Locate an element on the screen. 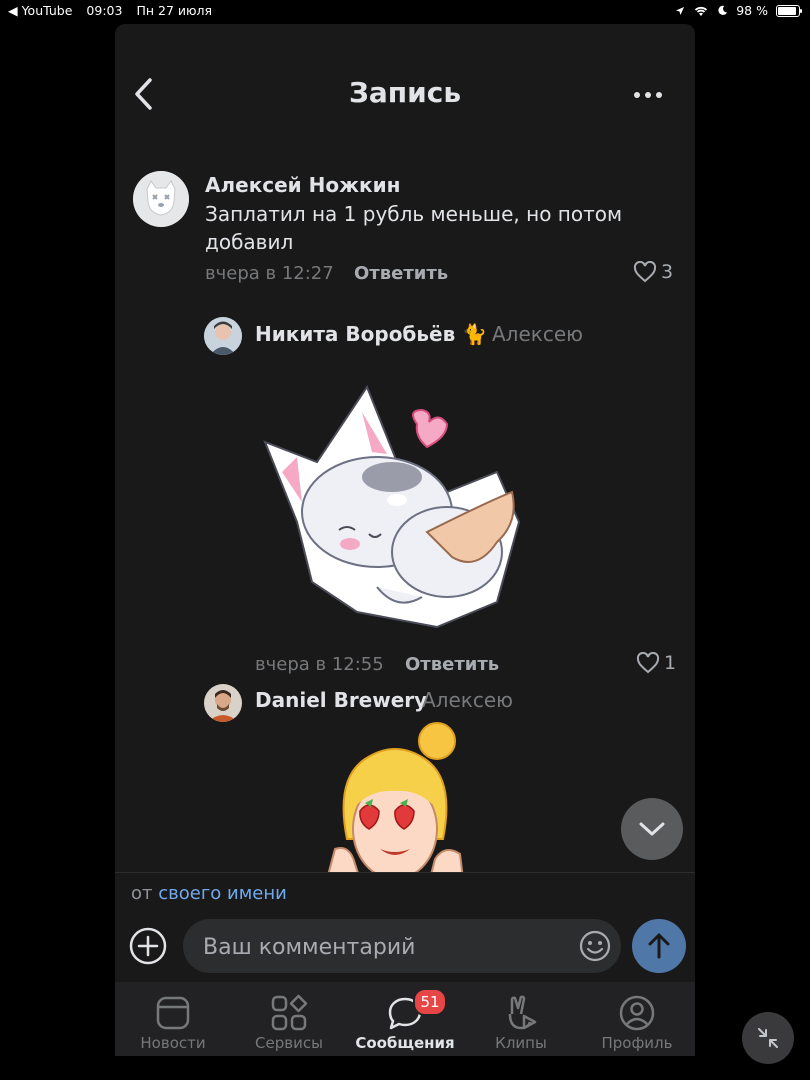 The image size is (810, 1080). comment-author: Никита Воробьёв 🐈 is located at coordinates (371, 334).